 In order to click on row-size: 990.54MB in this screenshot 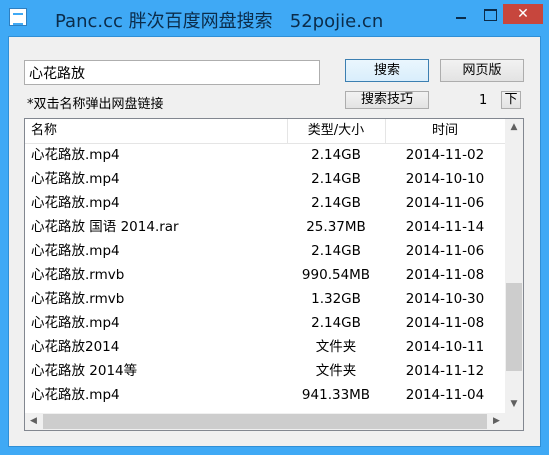, I will do `click(336, 275)`.